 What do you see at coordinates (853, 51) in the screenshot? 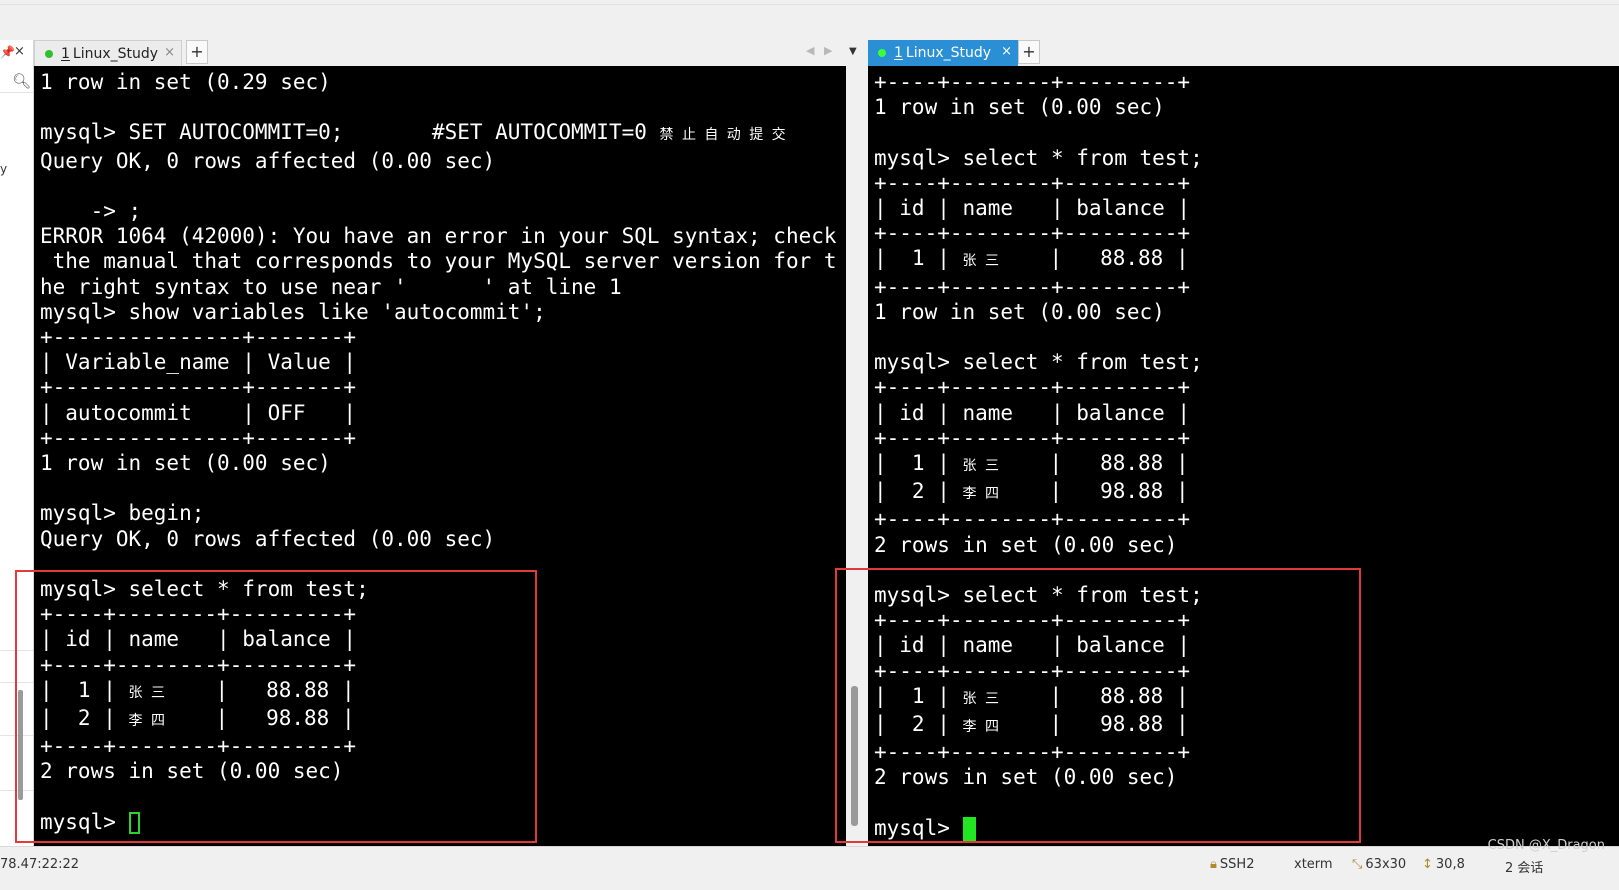
I see `tab-list-dropdown-icon: ▼` at bounding box center [853, 51].